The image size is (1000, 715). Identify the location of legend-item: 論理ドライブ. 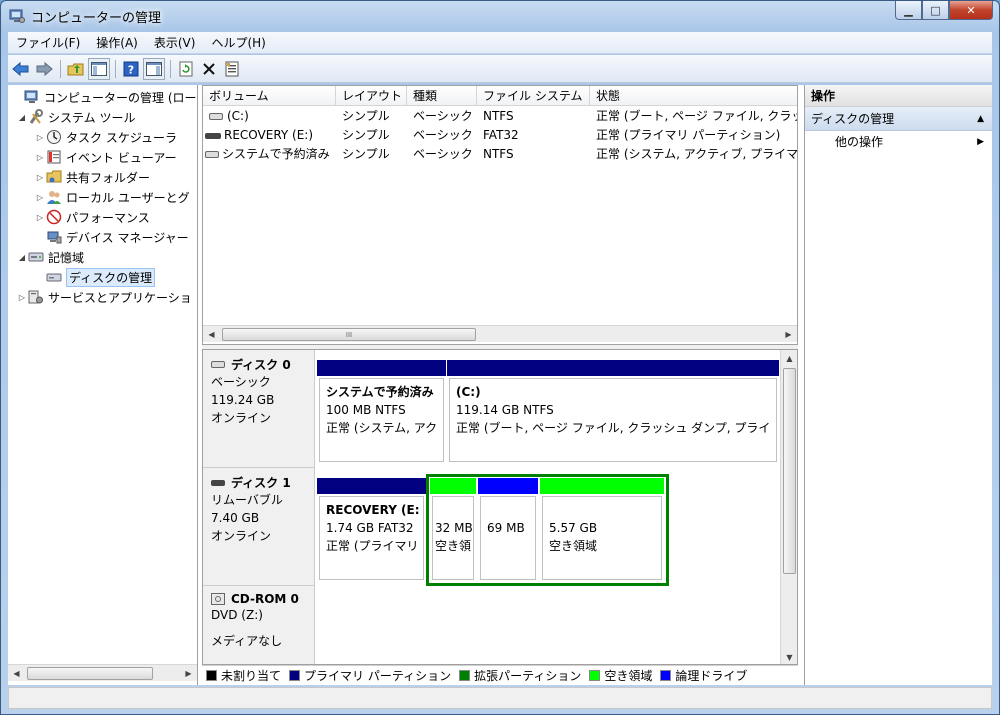
(703, 675).